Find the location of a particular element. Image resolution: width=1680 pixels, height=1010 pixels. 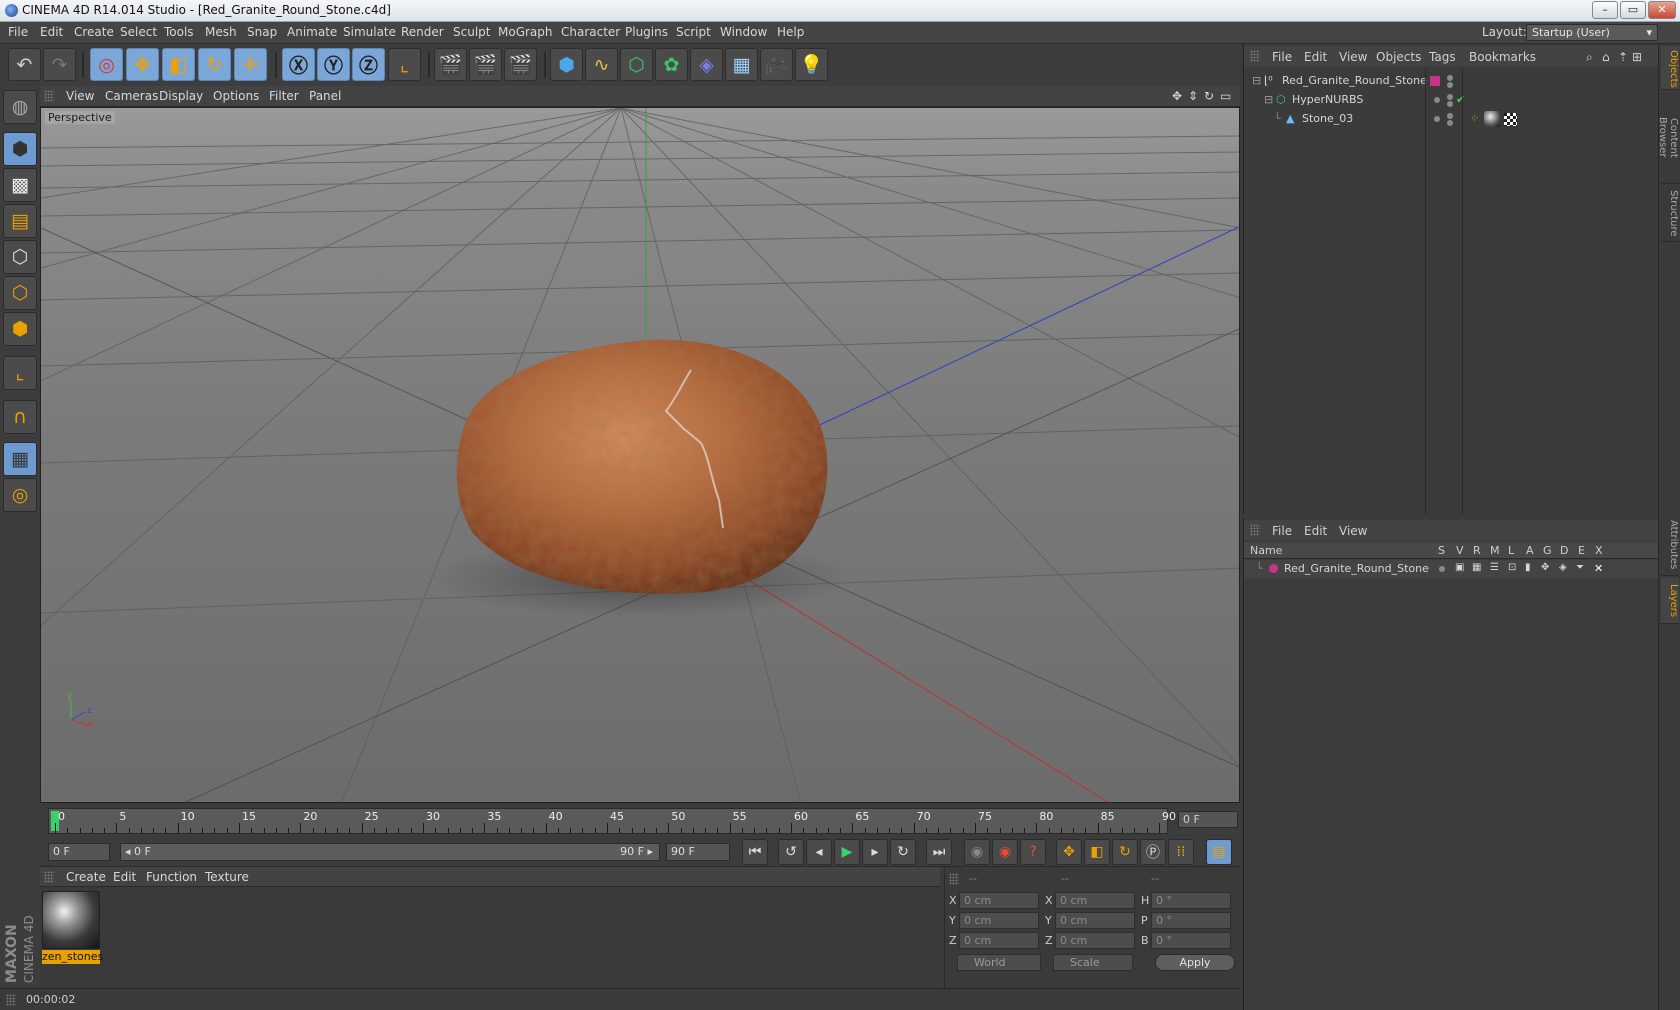

next-keyframe-icon: ↻ is located at coordinates (903, 852).